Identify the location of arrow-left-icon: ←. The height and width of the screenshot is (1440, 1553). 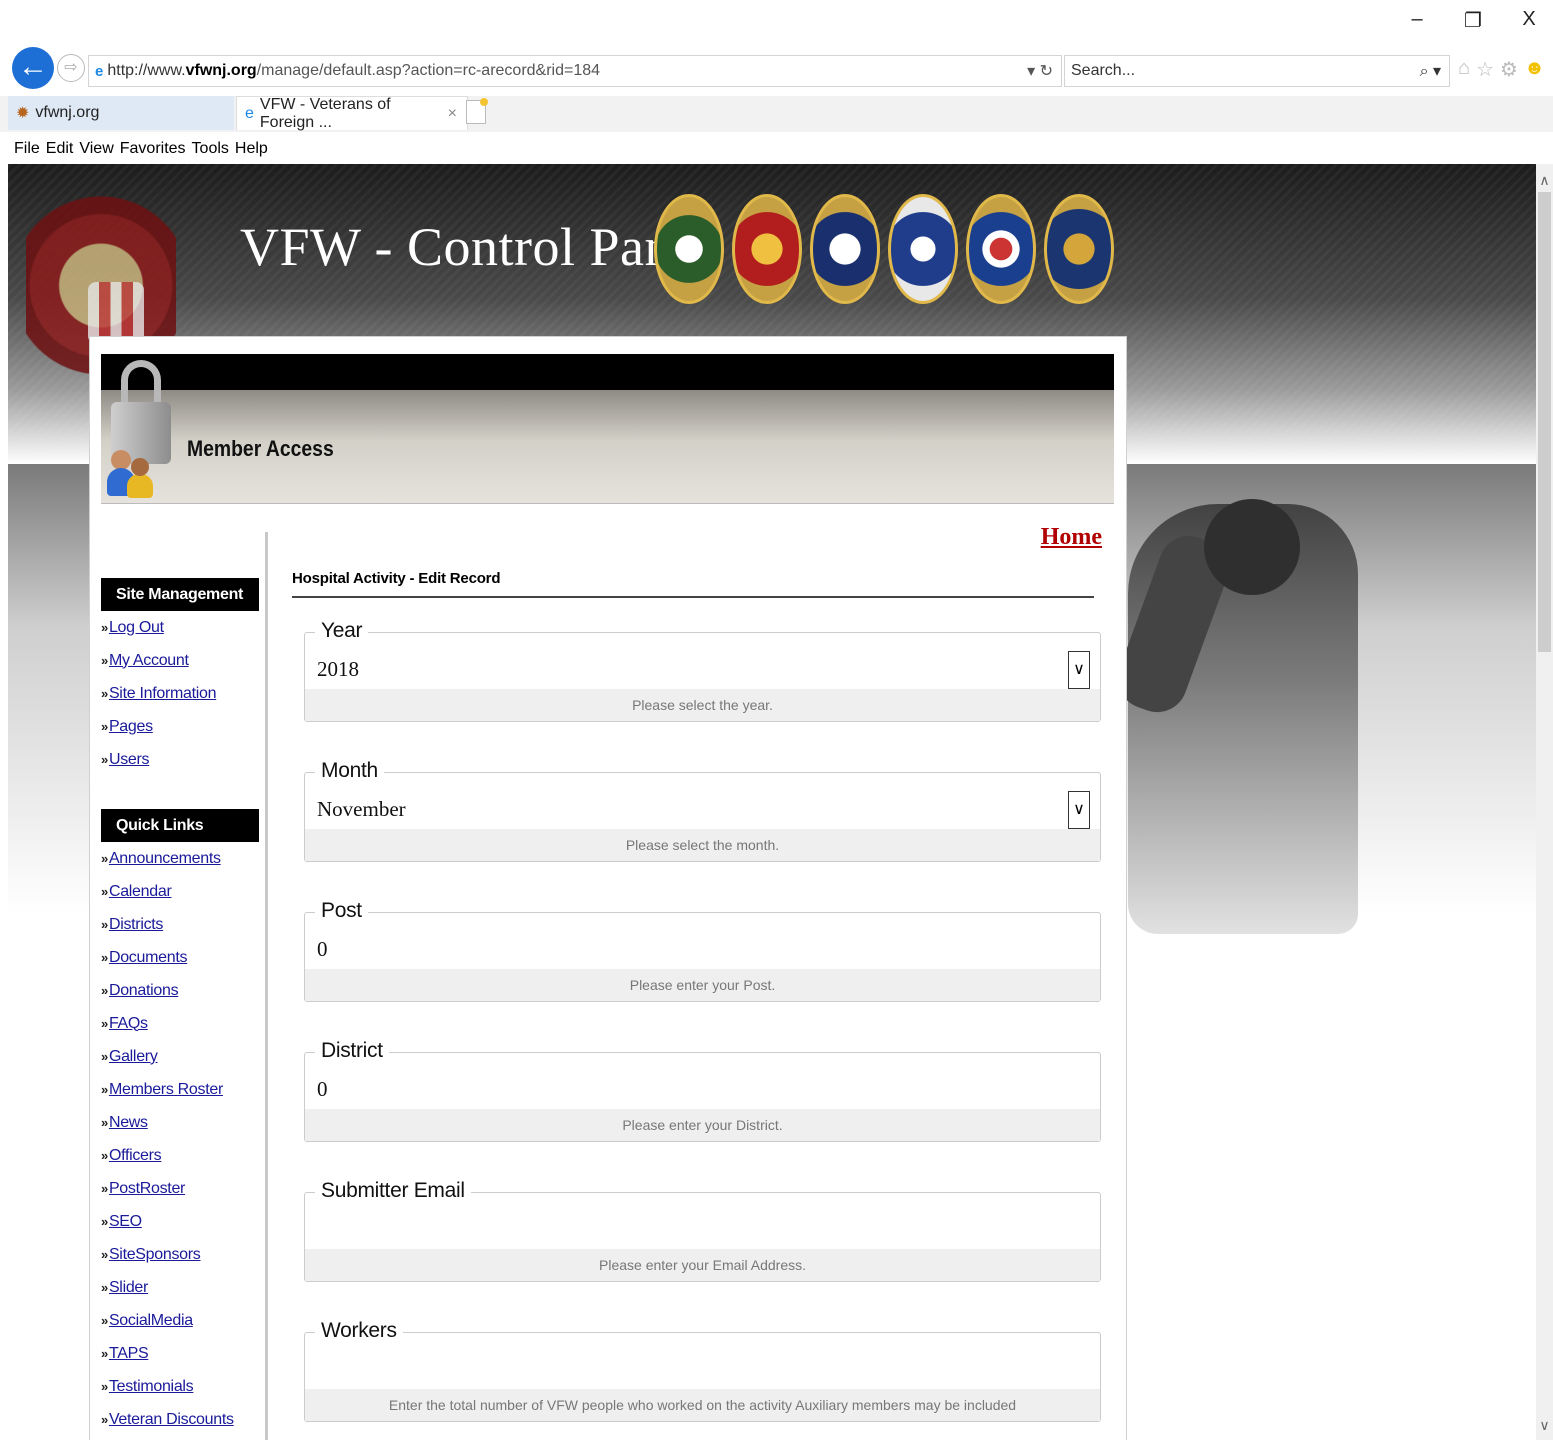
(33, 66).